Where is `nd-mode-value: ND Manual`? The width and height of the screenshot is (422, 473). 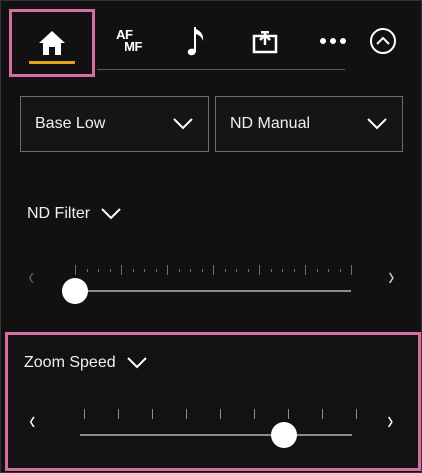 nd-mode-value: ND Manual is located at coordinates (270, 123).